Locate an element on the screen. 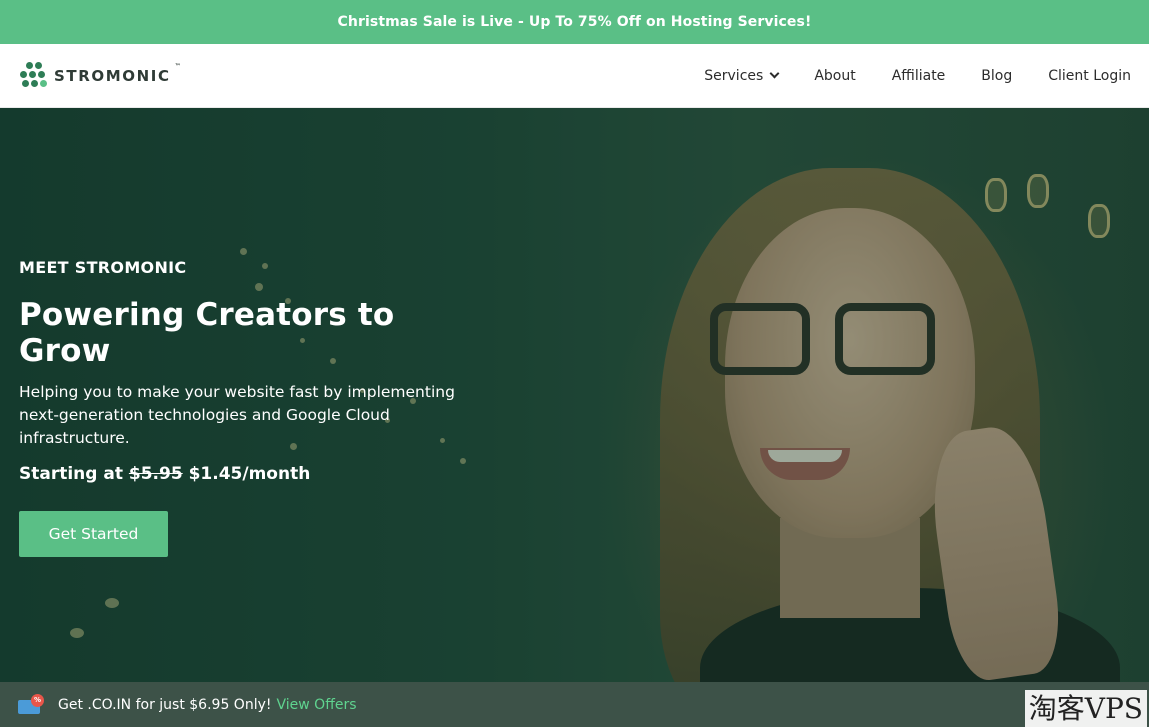  new-price: $1.45/month is located at coordinates (249, 474).